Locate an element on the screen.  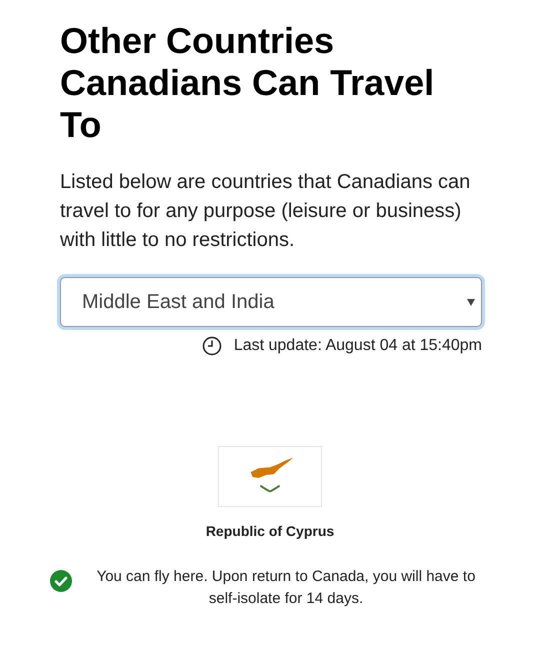
last-update-text: Last update: August 04 at 15:40pm is located at coordinates (358, 346).